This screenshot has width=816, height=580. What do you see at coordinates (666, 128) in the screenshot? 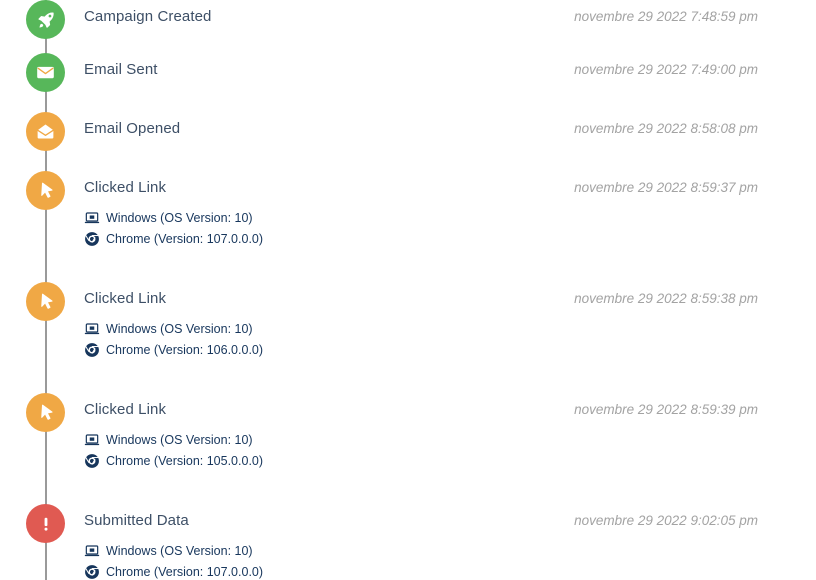
I see `event-timestamp: novembre 29 2022 8:58:08 pm` at bounding box center [666, 128].